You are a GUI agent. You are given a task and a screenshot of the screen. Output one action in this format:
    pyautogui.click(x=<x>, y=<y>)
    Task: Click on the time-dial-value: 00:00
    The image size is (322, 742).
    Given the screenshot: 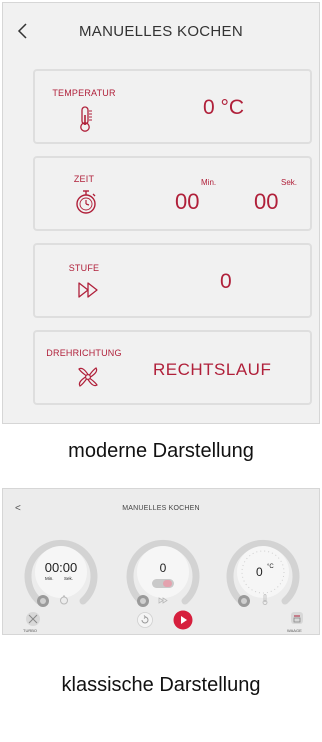 What is the action you would take?
    pyautogui.click(x=61, y=567)
    